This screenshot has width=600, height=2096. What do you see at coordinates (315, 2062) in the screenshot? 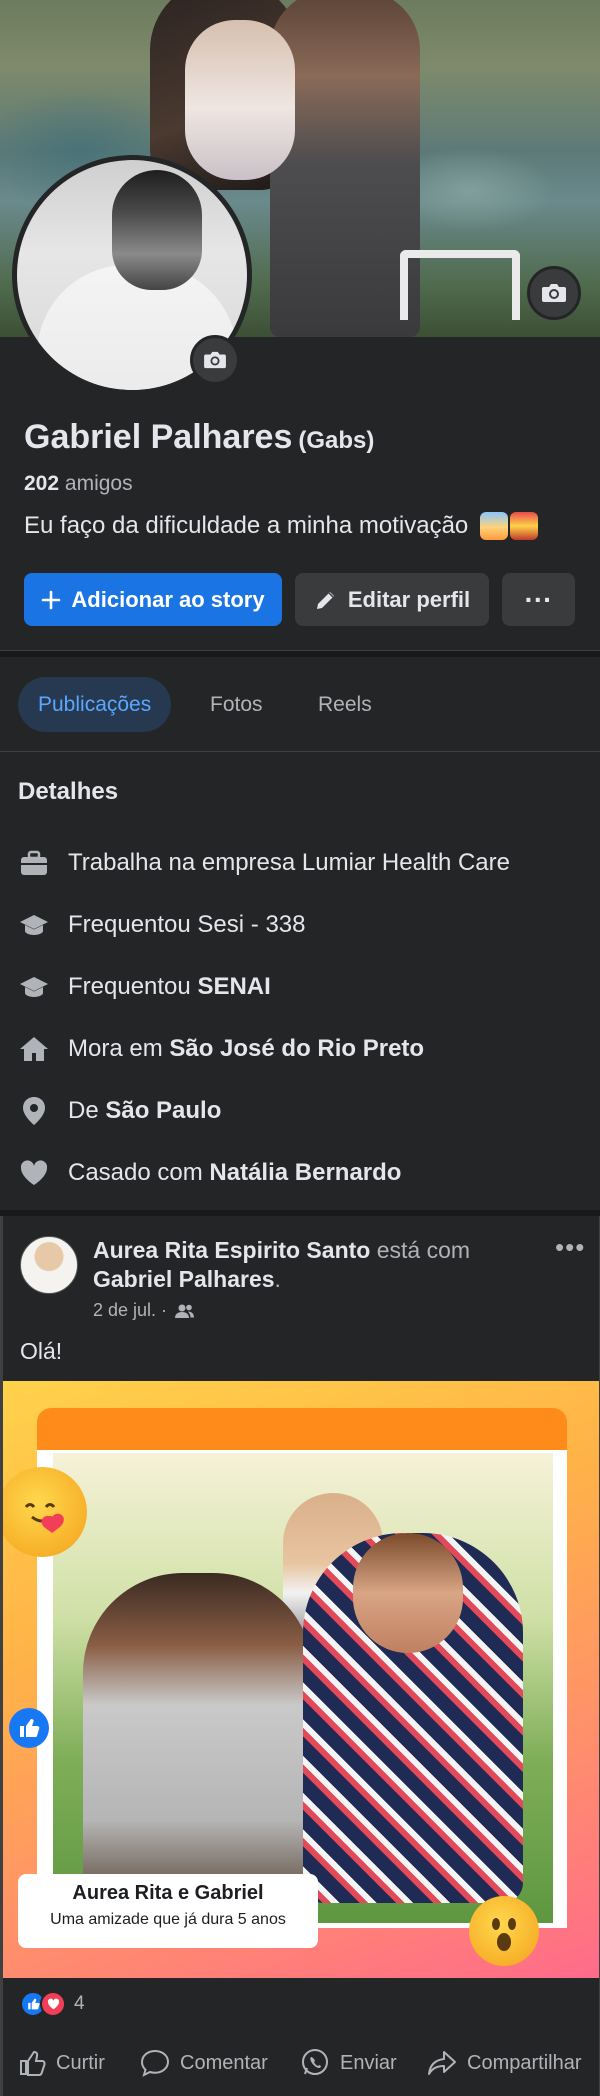
I see `whatsapp-icon` at bounding box center [315, 2062].